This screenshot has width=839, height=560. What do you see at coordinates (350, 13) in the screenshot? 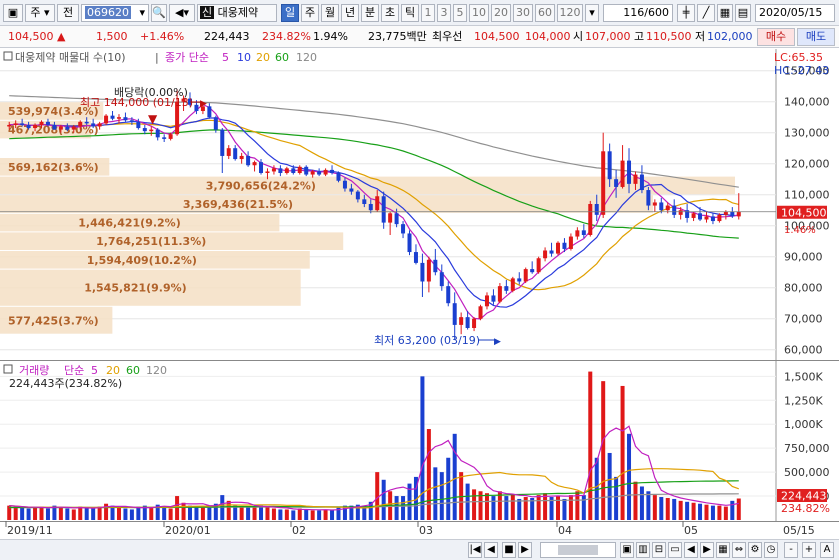
I see `period-year-button: 년` at bounding box center [350, 13].